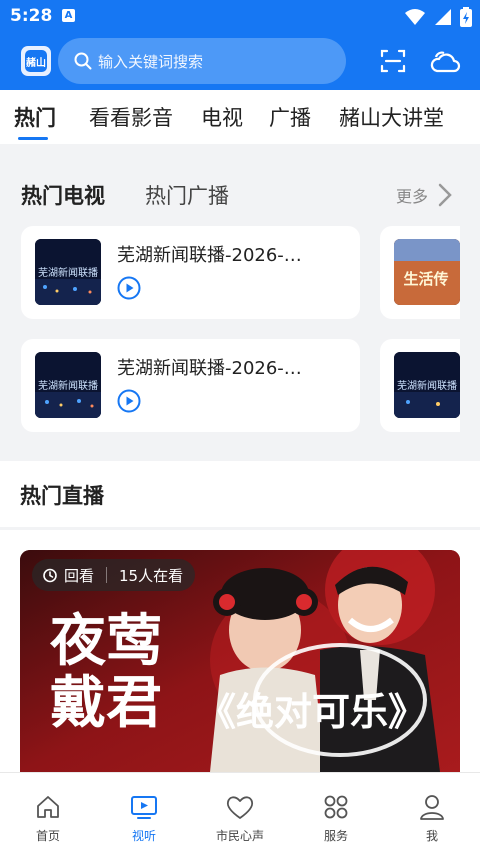 This screenshot has width=480, height=852. What do you see at coordinates (239, 836) in the screenshot?
I see `nav-voice-label: 市民心声` at bounding box center [239, 836].